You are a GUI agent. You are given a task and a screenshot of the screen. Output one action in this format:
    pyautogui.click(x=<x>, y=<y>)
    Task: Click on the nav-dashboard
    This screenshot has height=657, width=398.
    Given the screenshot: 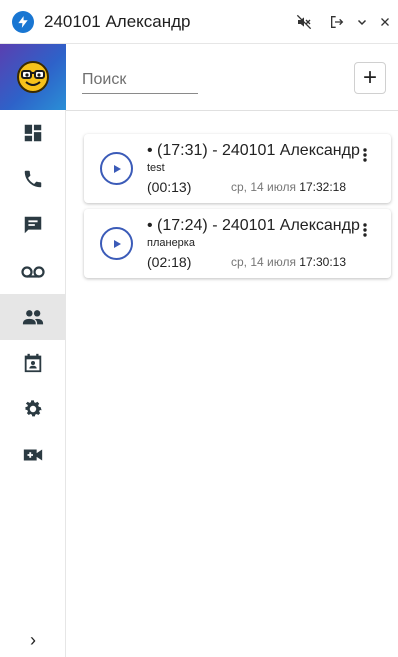 What is the action you would take?
    pyautogui.click(x=33, y=133)
    